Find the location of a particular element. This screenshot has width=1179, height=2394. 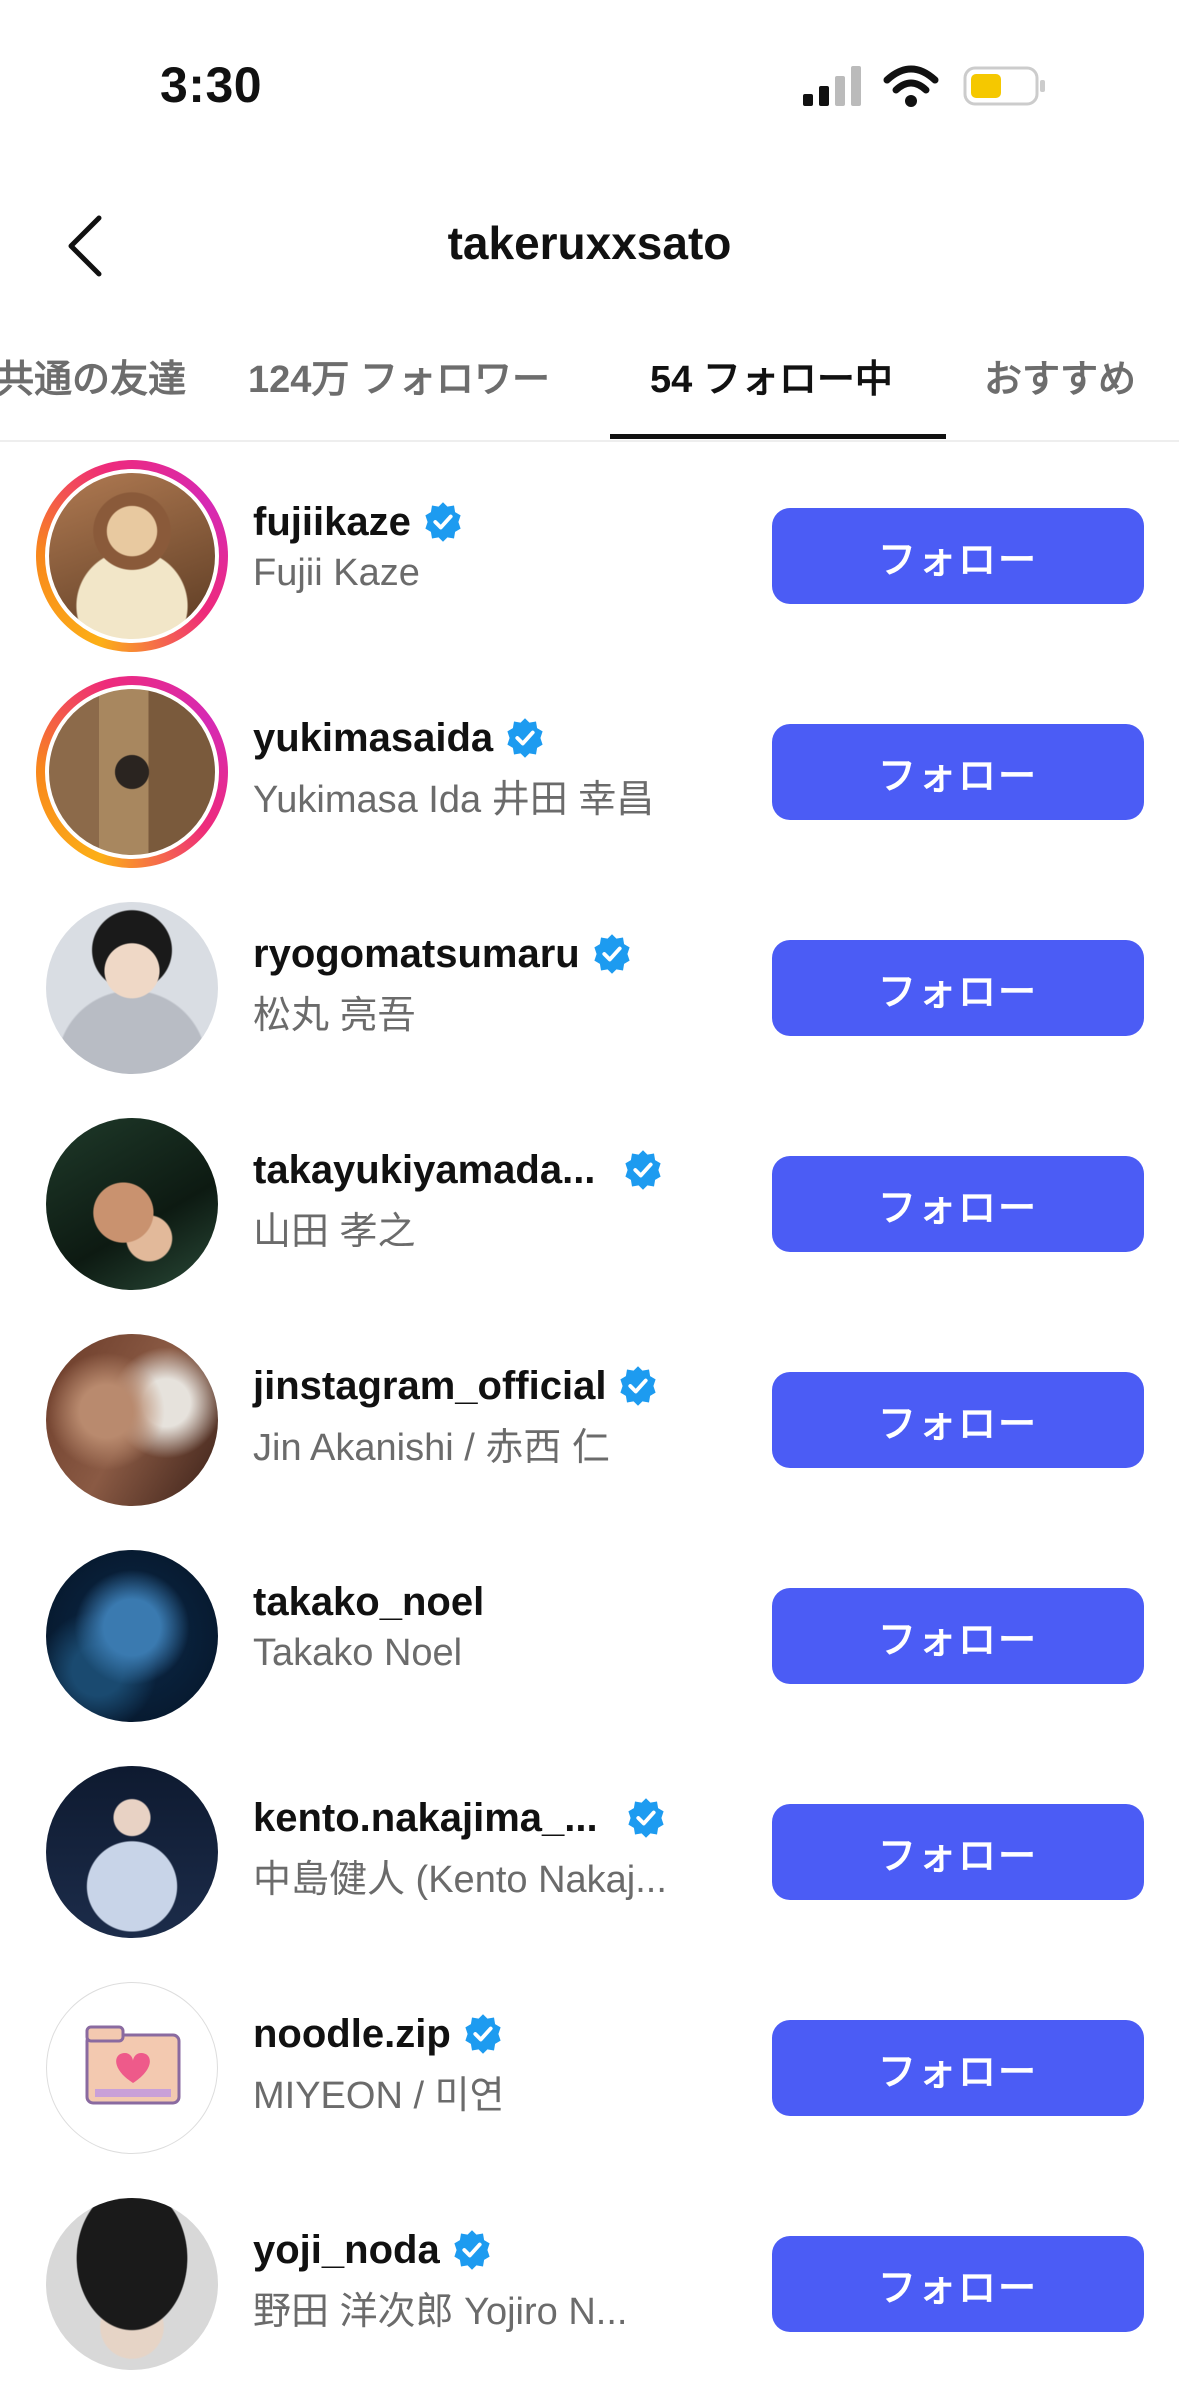

list-item: takayukiyamada... 山田 孝之 フォロー is located at coordinates (589, 1206).